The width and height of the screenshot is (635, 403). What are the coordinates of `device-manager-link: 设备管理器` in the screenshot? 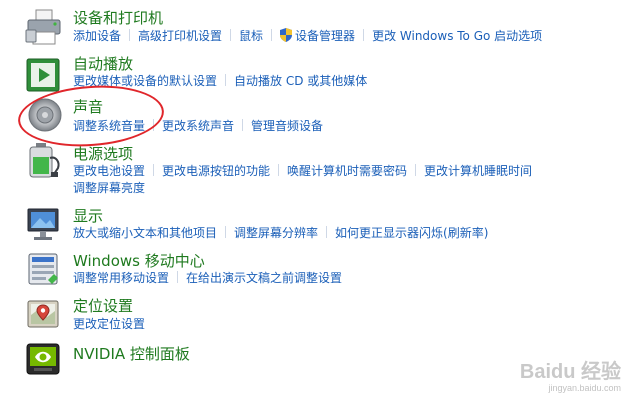 It's located at (318, 35).